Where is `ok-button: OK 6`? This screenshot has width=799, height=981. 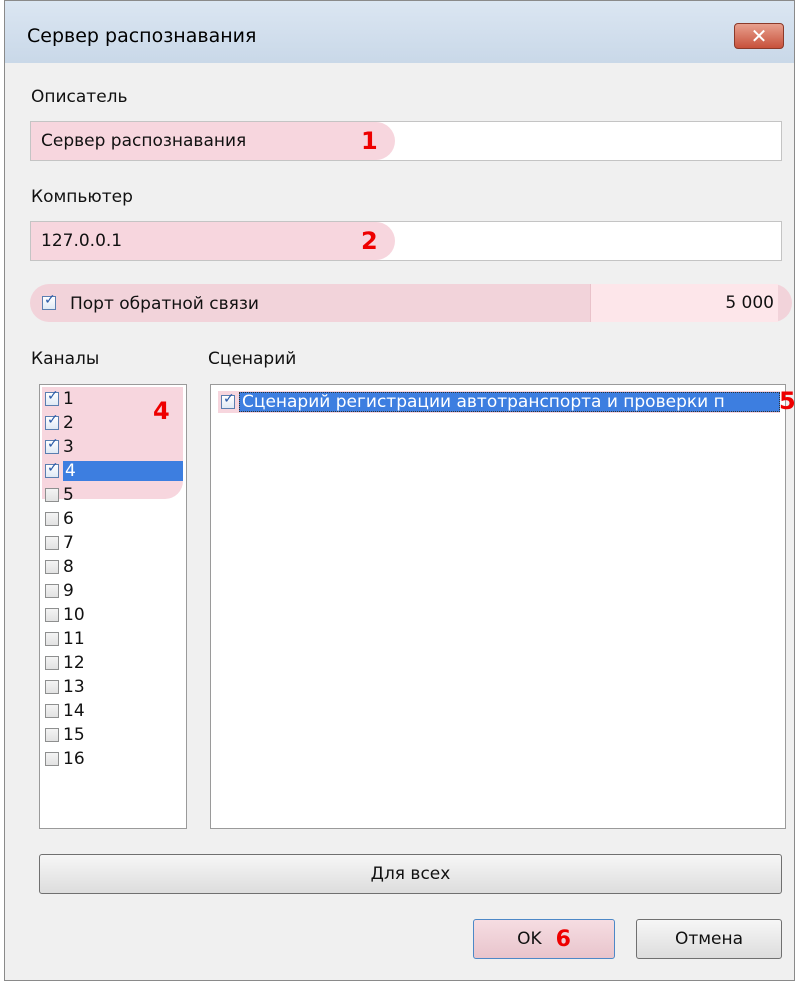
ok-button: OK 6 is located at coordinates (544, 939).